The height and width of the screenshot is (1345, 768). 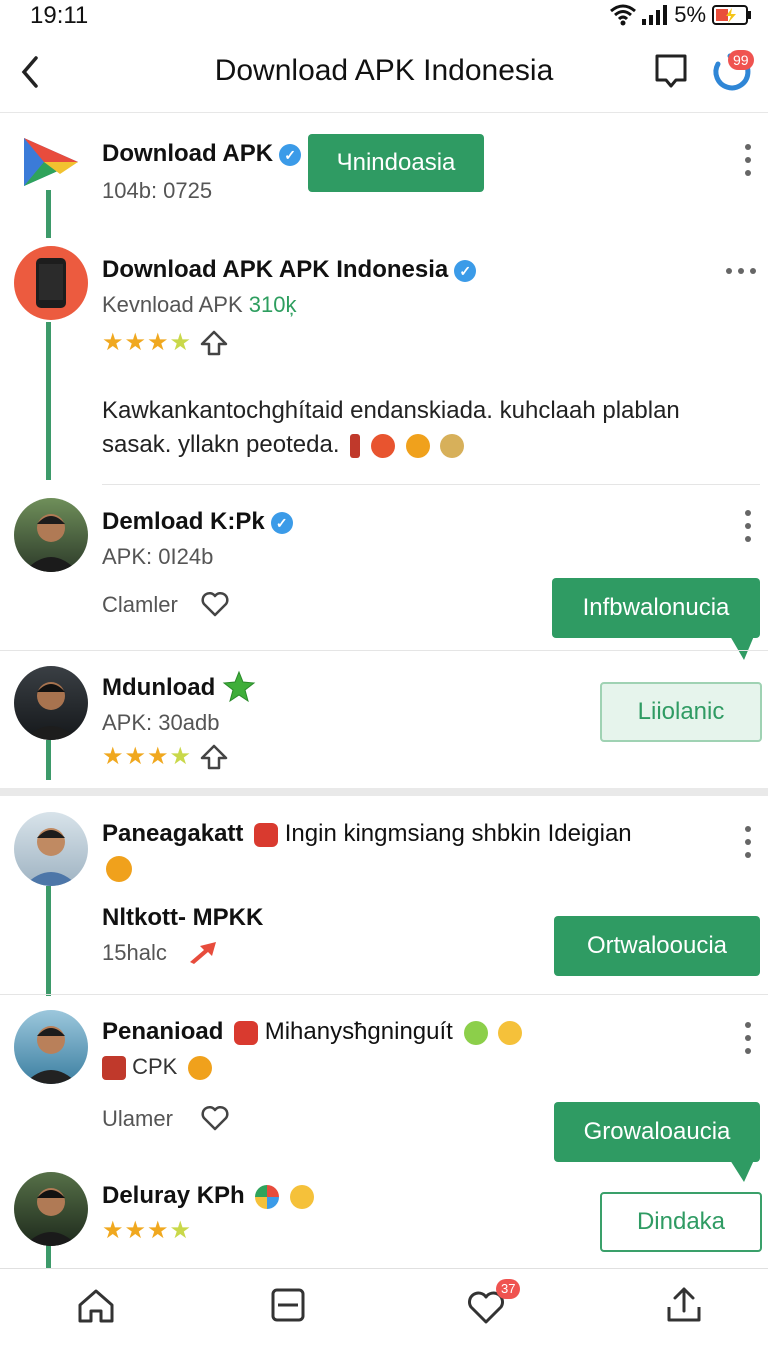 I want to click on star-badge-icon, so click(x=239, y=686).